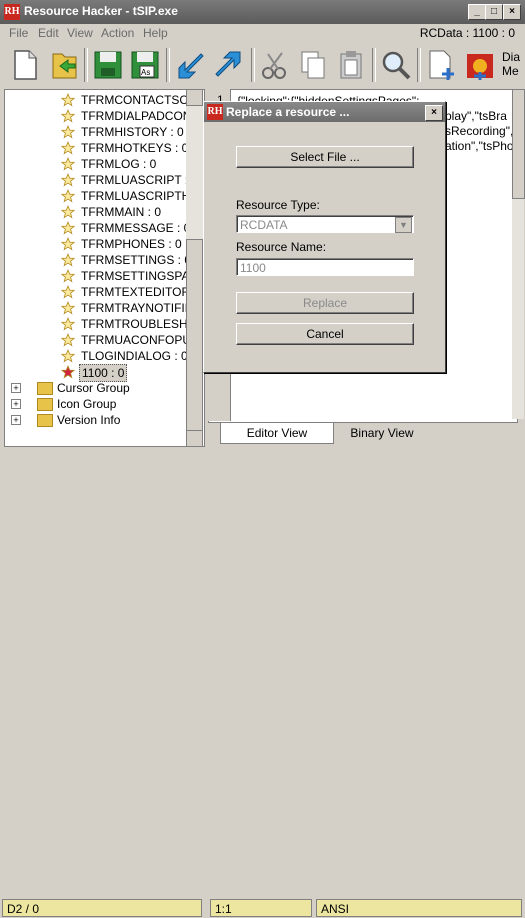  What do you see at coordinates (281, 247) in the screenshot?
I see `resource-name-label: Resource Name:` at bounding box center [281, 247].